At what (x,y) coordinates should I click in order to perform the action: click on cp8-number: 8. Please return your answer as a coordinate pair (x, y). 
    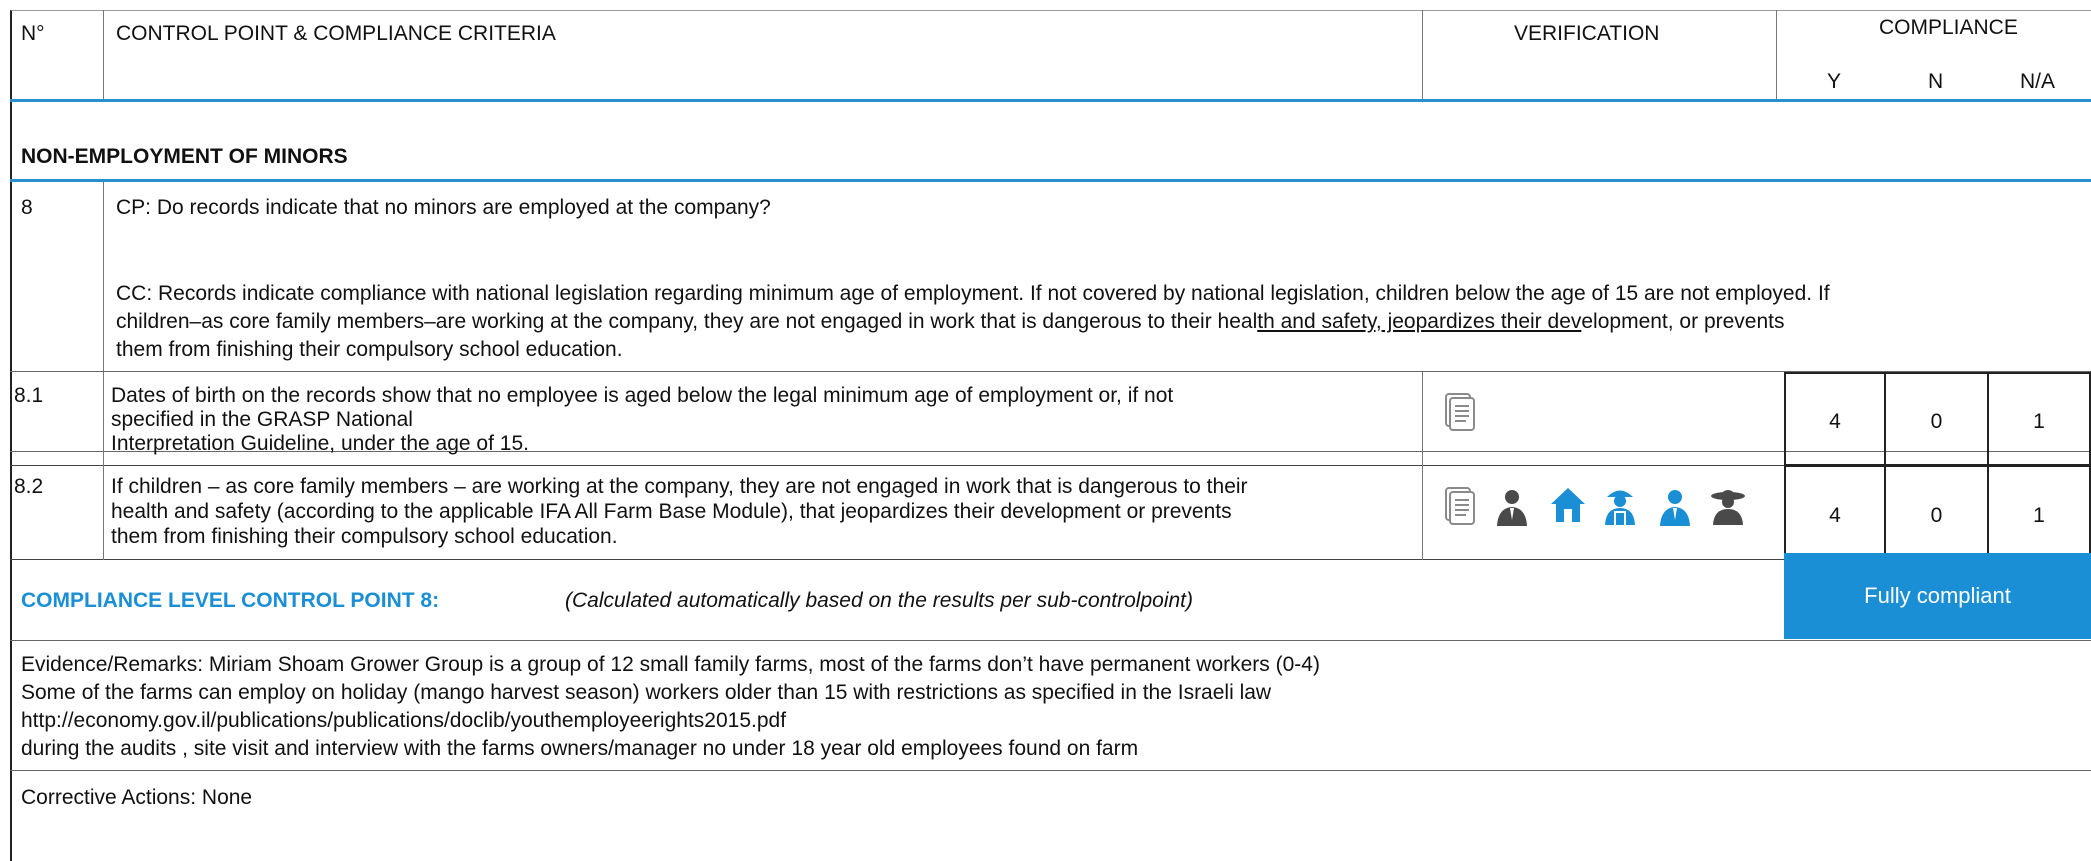
    Looking at the image, I should click on (27, 207).